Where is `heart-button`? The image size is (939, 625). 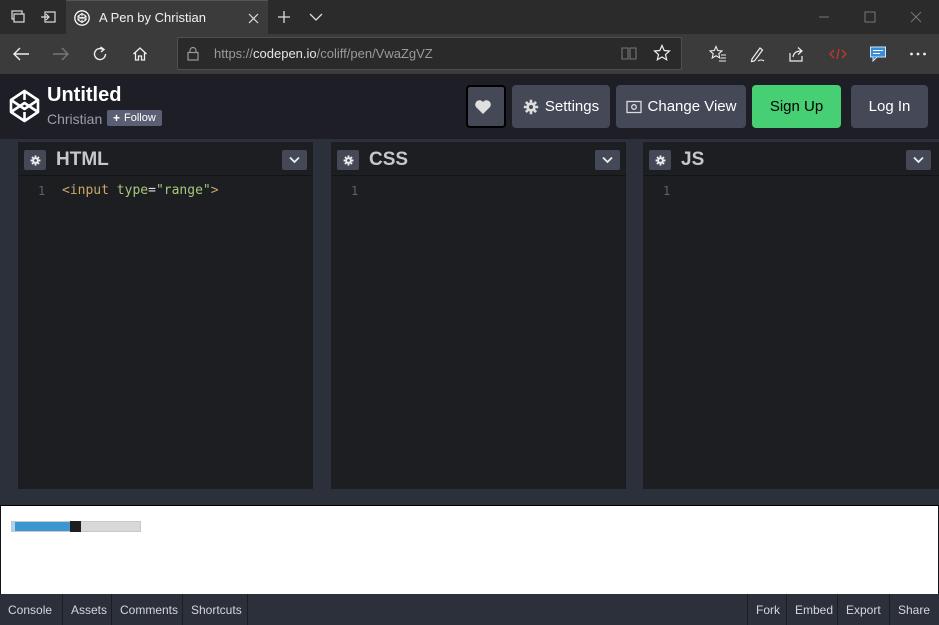
heart-button is located at coordinates (486, 106).